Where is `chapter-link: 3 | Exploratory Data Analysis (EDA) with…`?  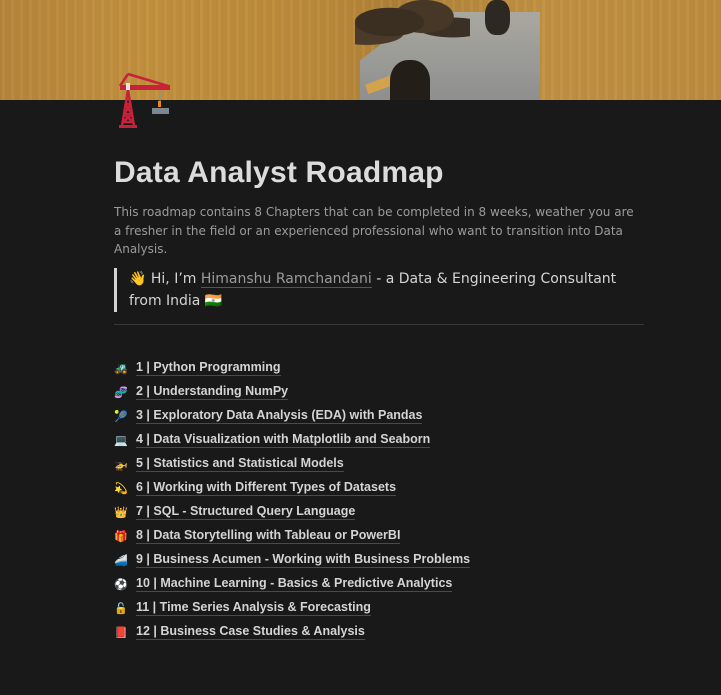 chapter-link: 3 | Exploratory Data Analysis (EDA) with… is located at coordinates (279, 416).